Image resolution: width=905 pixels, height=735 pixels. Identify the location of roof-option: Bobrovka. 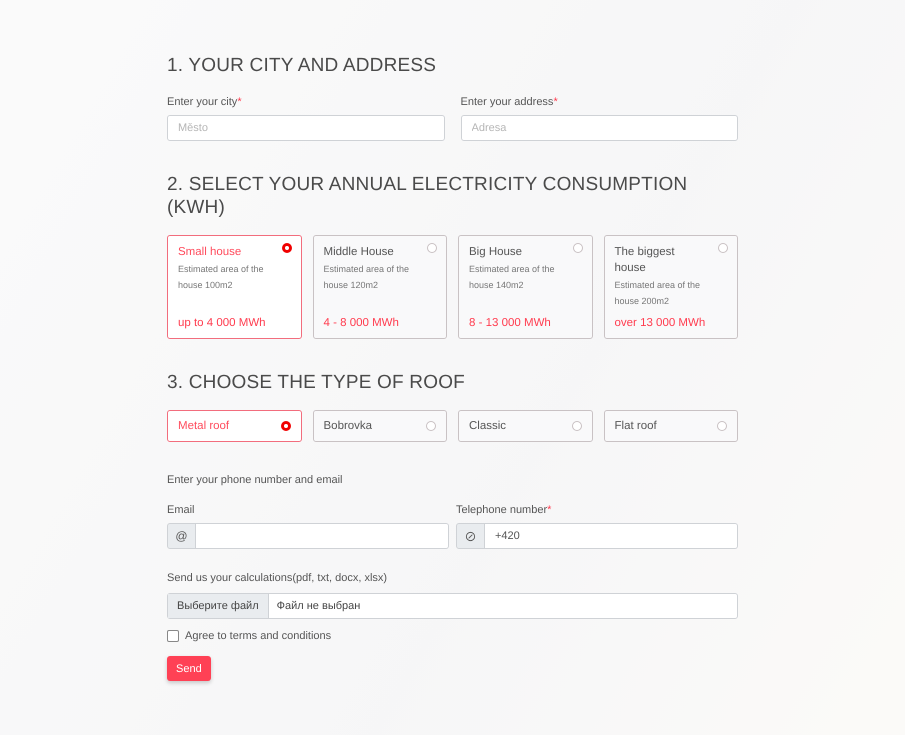
(379, 426).